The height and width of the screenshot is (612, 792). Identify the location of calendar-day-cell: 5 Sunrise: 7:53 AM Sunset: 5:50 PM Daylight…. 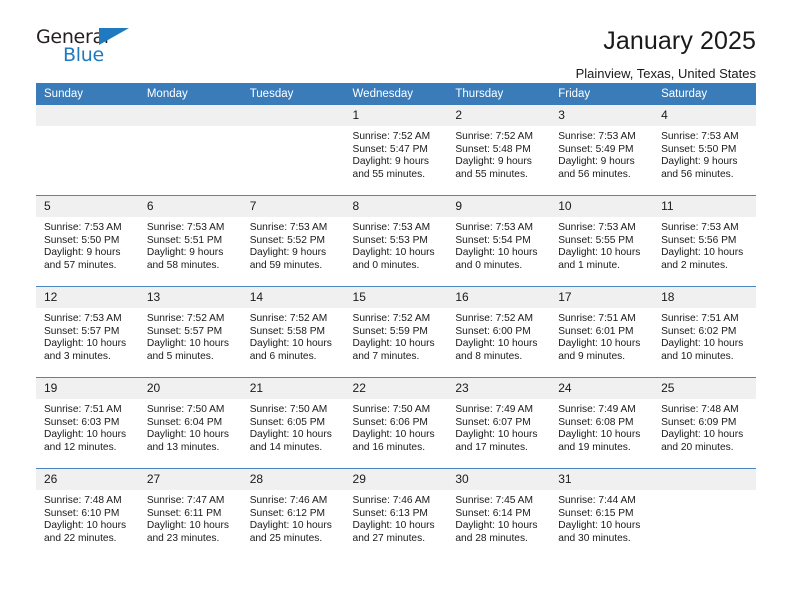
(87, 241).